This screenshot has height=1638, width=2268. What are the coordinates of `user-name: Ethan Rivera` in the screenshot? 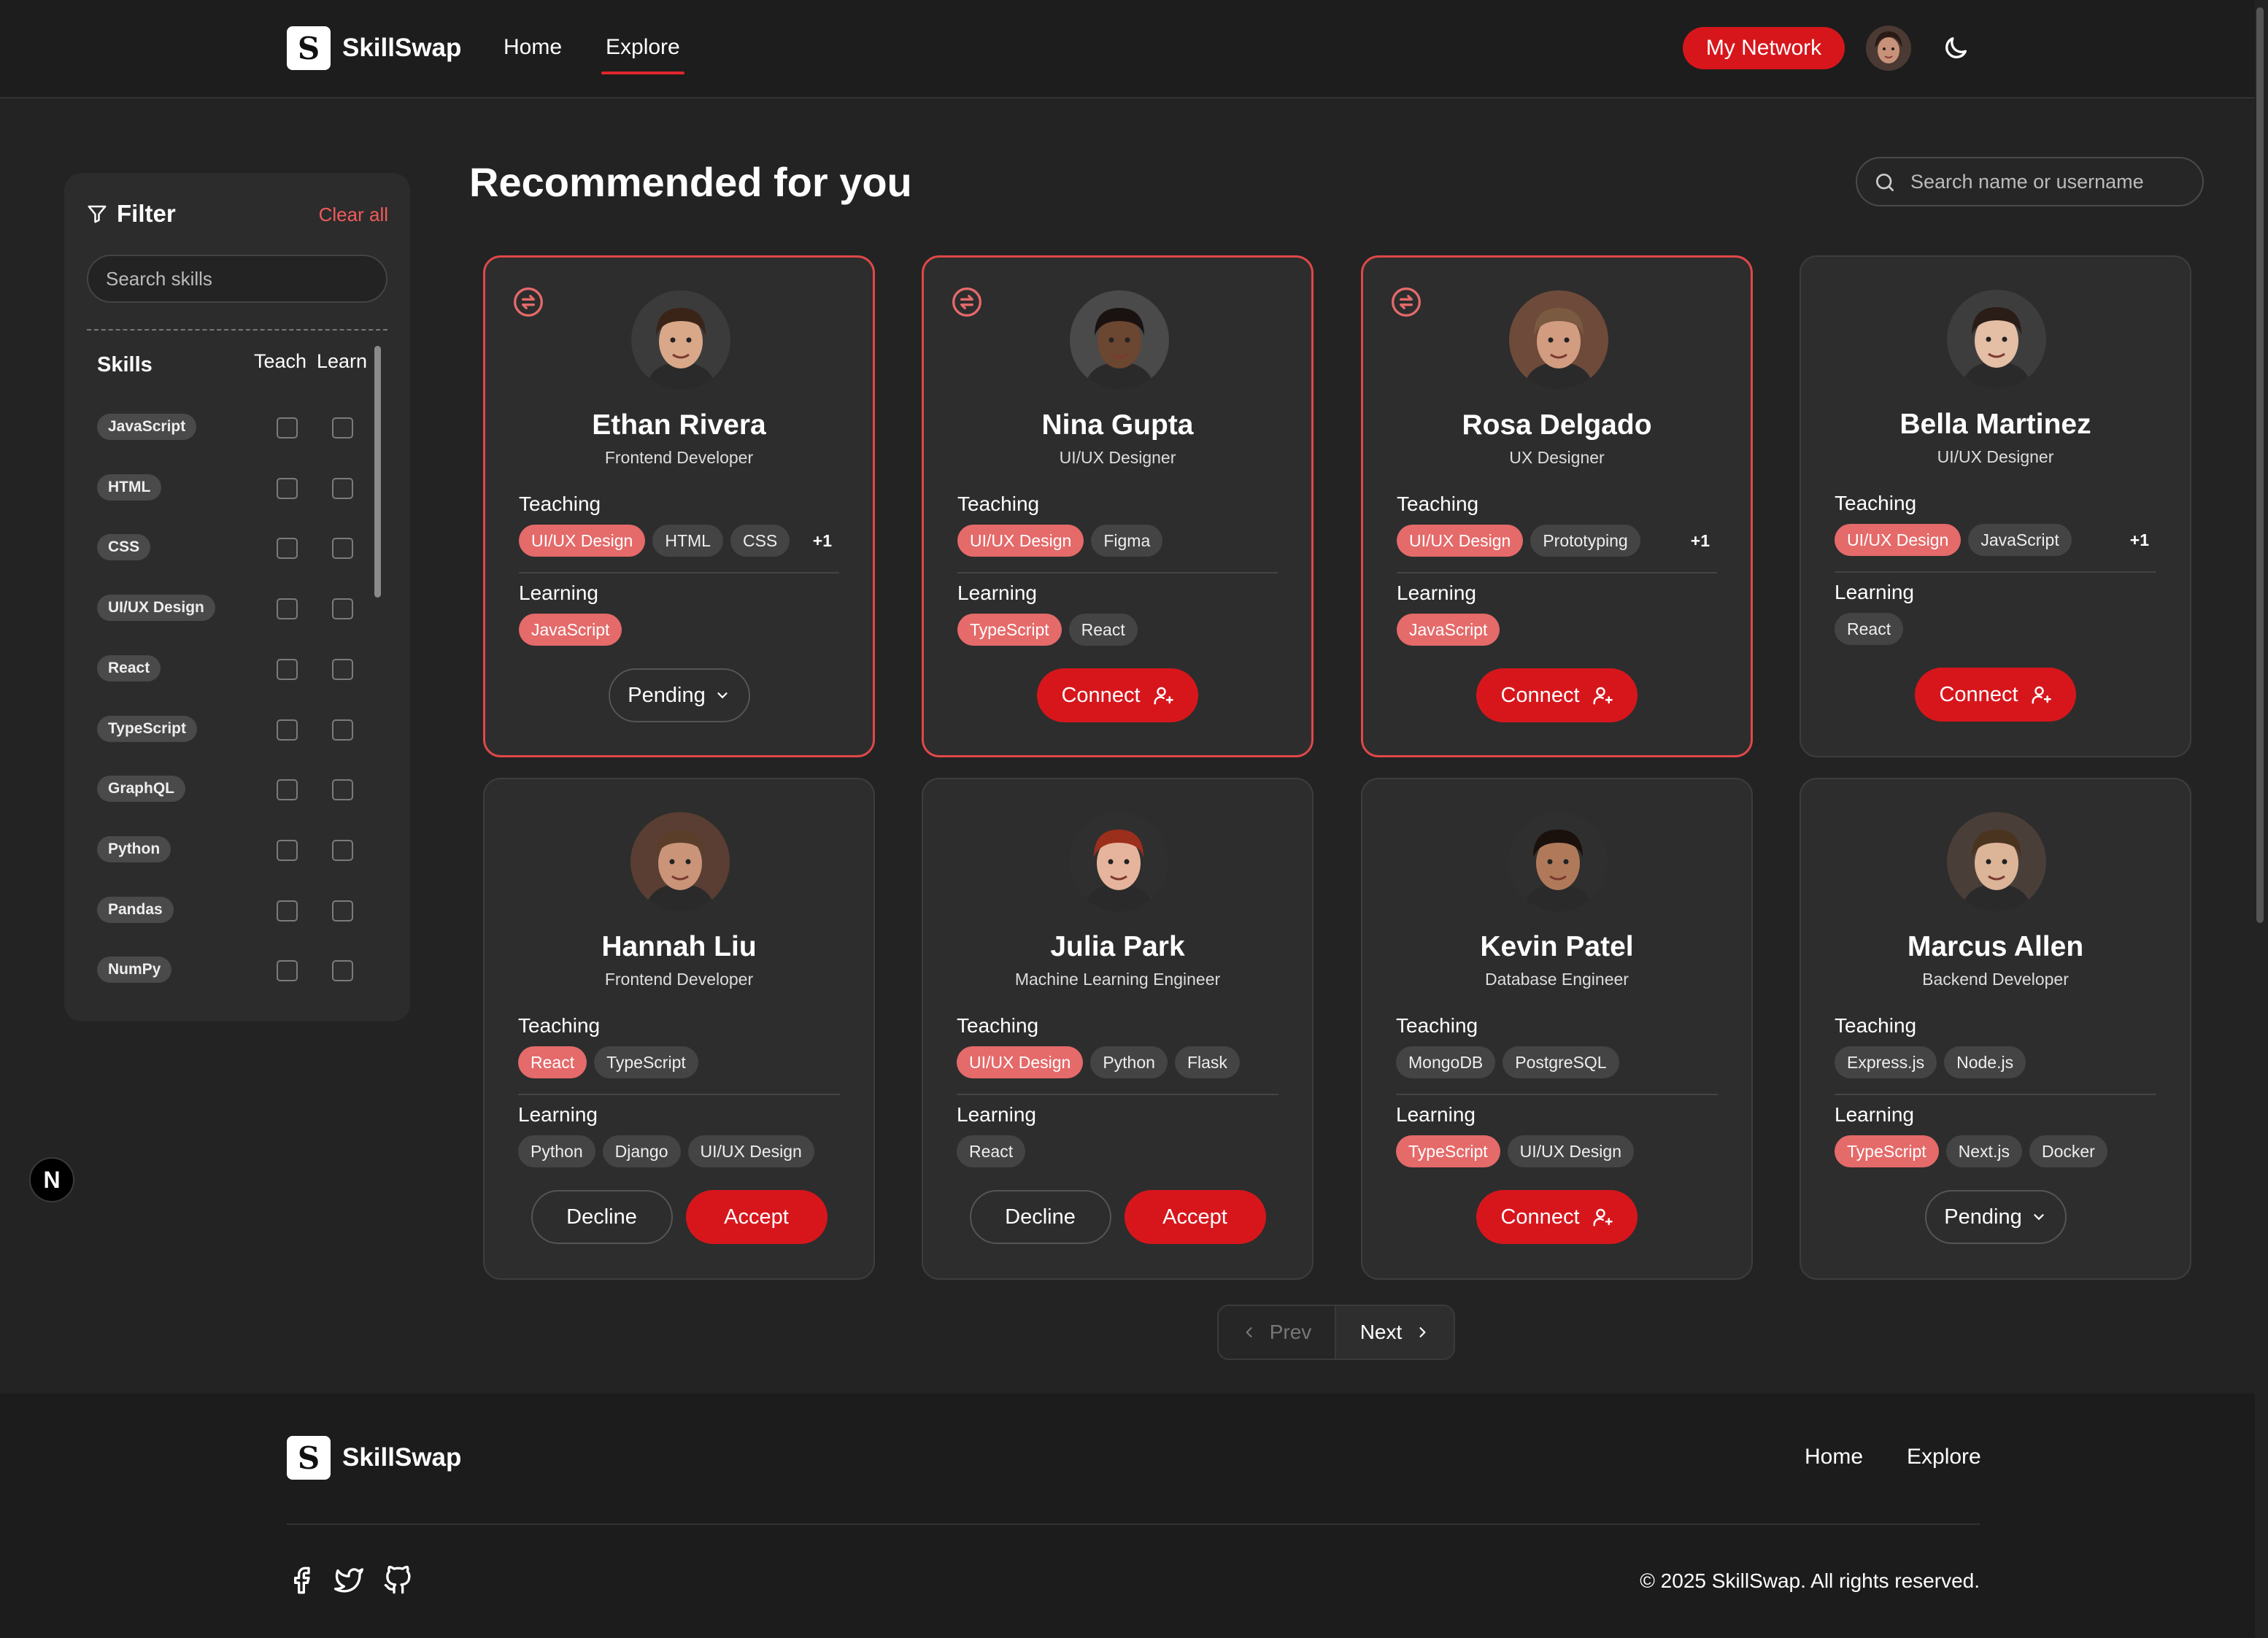 It's located at (679, 425).